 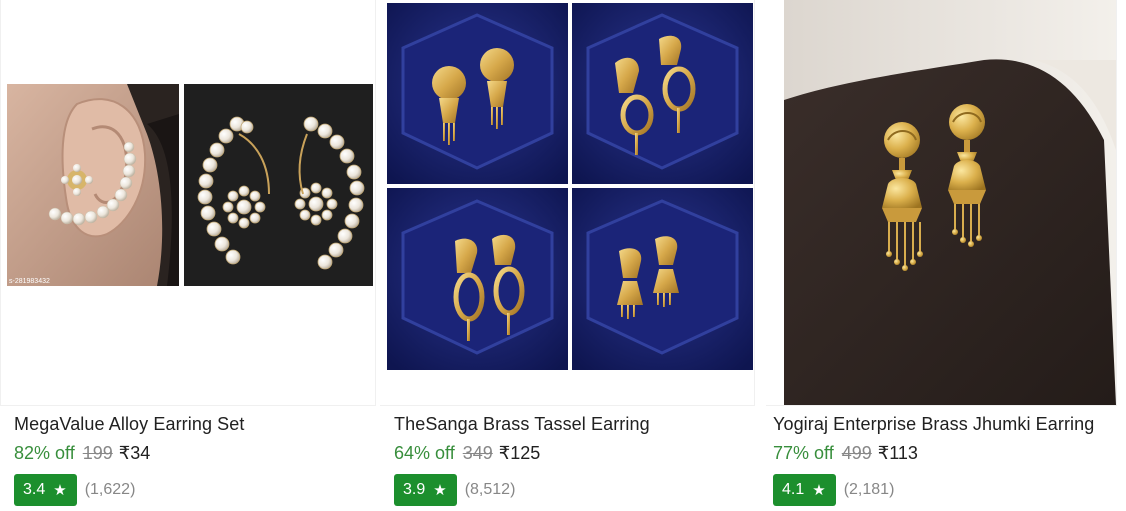 I want to click on rating-badge: 4.1 ★, so click(x=804, y=490).